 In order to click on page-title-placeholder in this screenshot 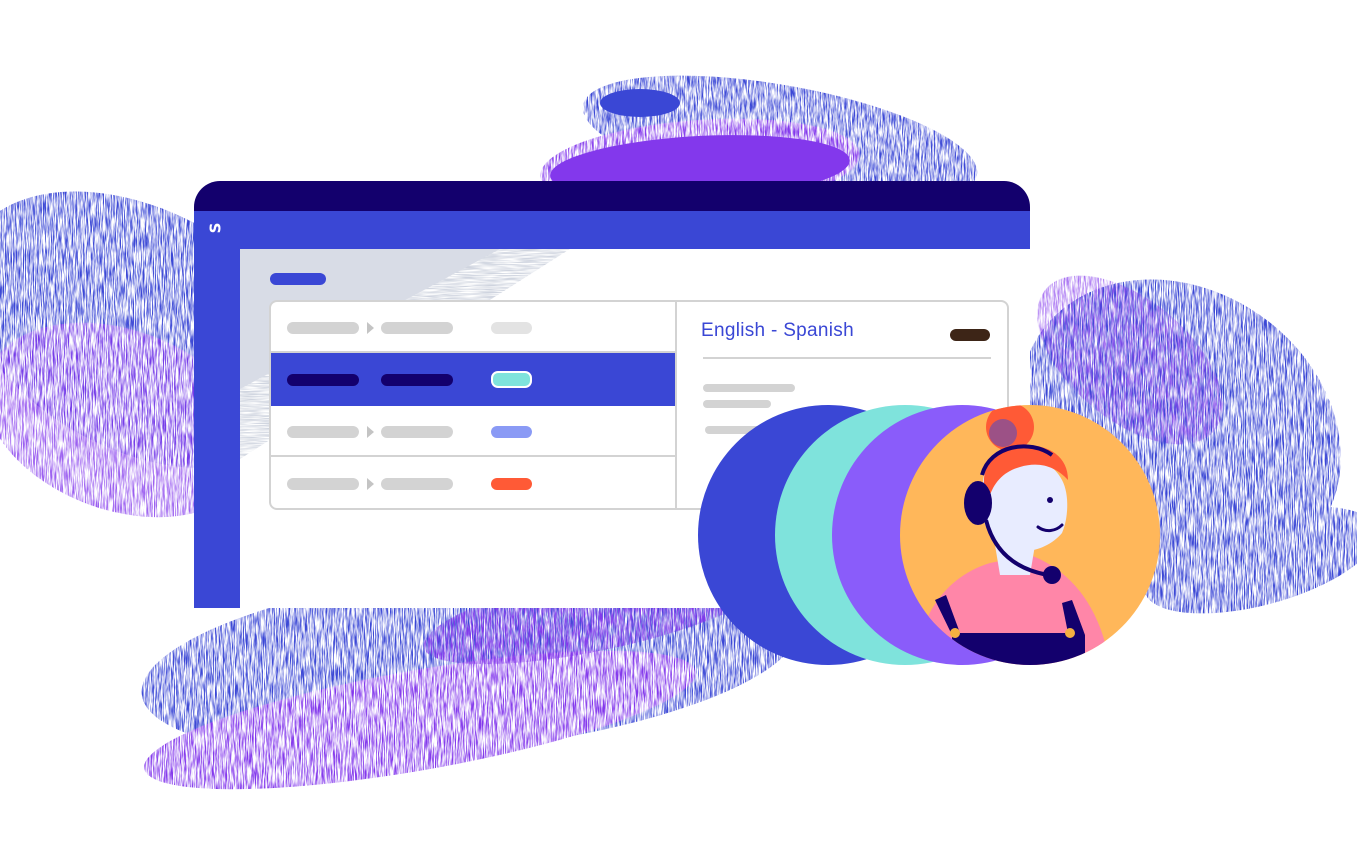, I will do `click(298, 279)`.